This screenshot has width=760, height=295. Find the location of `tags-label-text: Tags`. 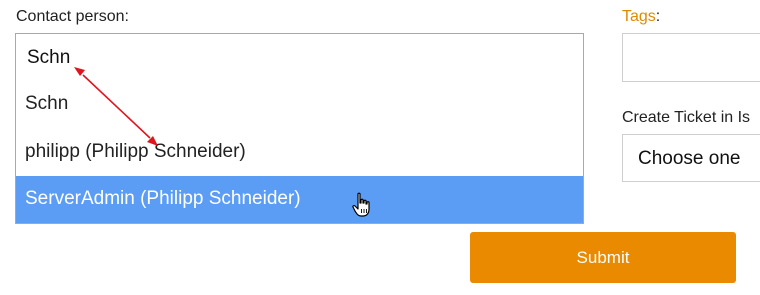

tags-label-text: Tags is located at coordinates (639, 16).